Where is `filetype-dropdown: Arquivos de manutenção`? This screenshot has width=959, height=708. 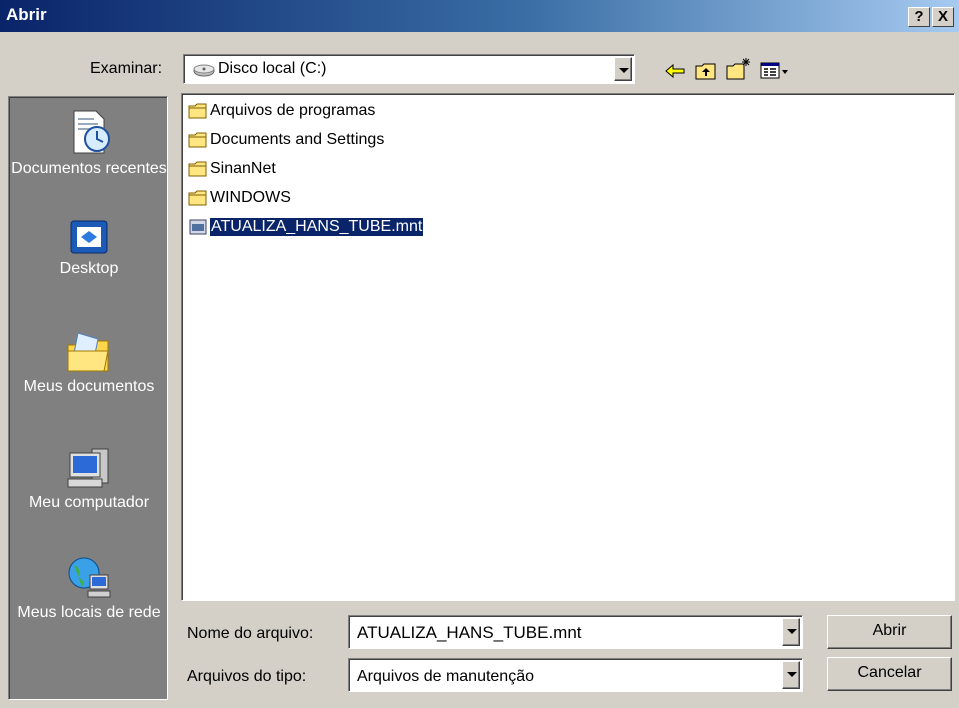 filetype-dropdown: Arquivos de manutenção is located at coordinates (575, 675).